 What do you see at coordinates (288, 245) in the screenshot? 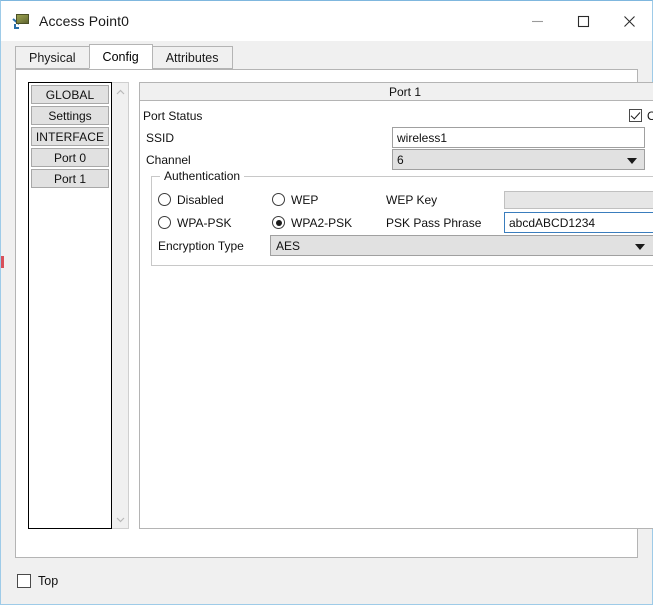
I see `encryption-type-value: AES` at bounding box center [288, 245].